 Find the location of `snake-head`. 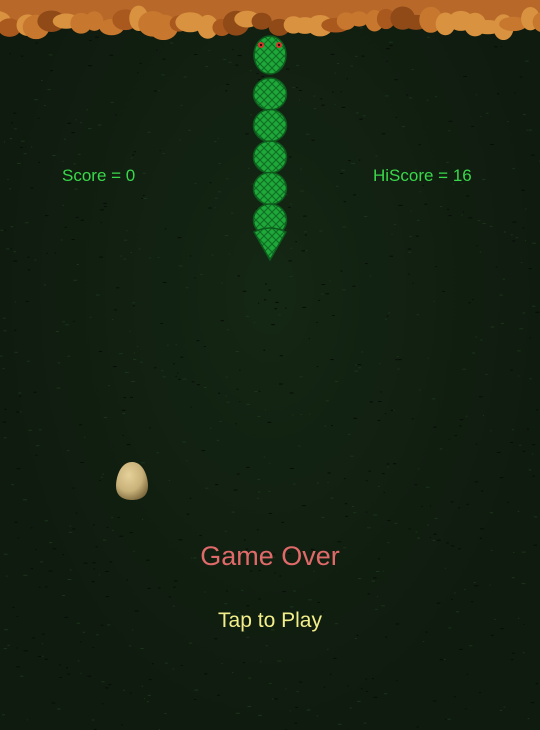

snake-head is located at coordinates (270, 55).